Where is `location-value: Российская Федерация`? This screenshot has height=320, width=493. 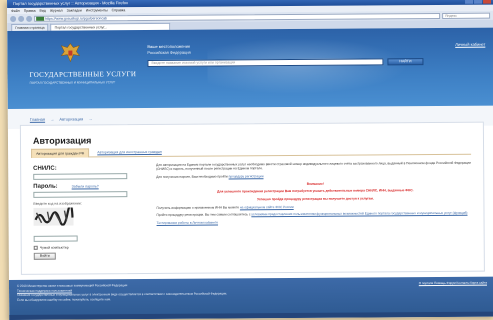
location-value: Российская Федерация is located at coordinates (169, 52).